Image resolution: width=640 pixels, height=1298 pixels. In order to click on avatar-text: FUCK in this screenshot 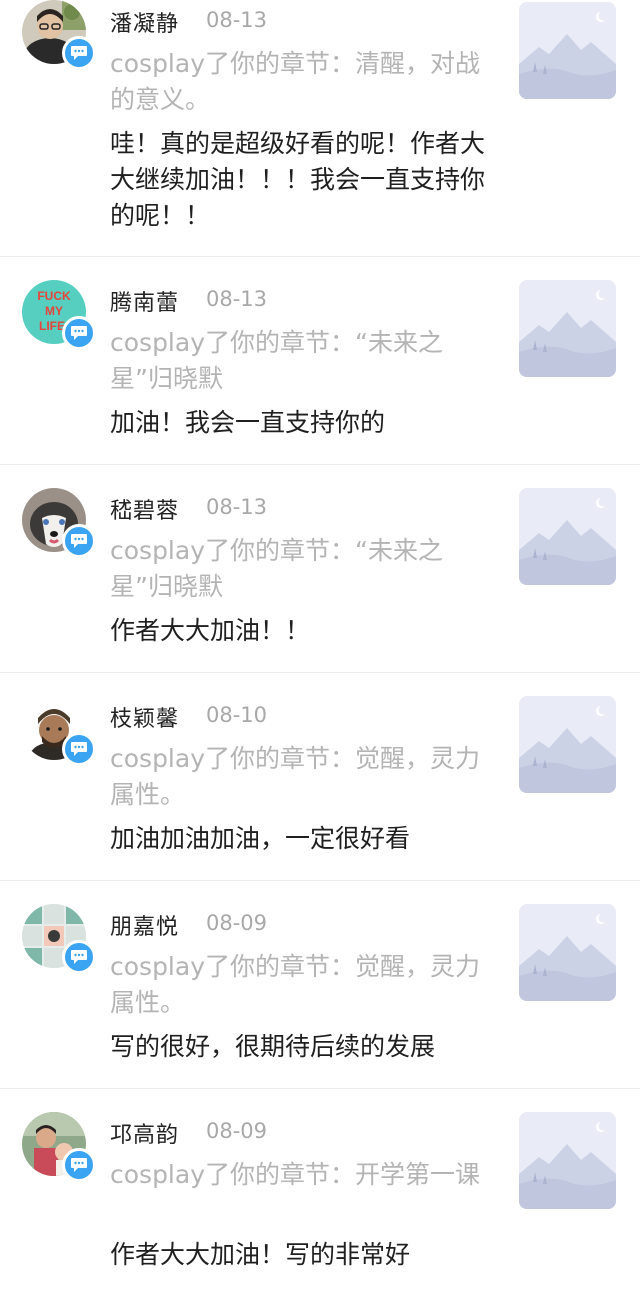, I will do `click(54, 296)`.